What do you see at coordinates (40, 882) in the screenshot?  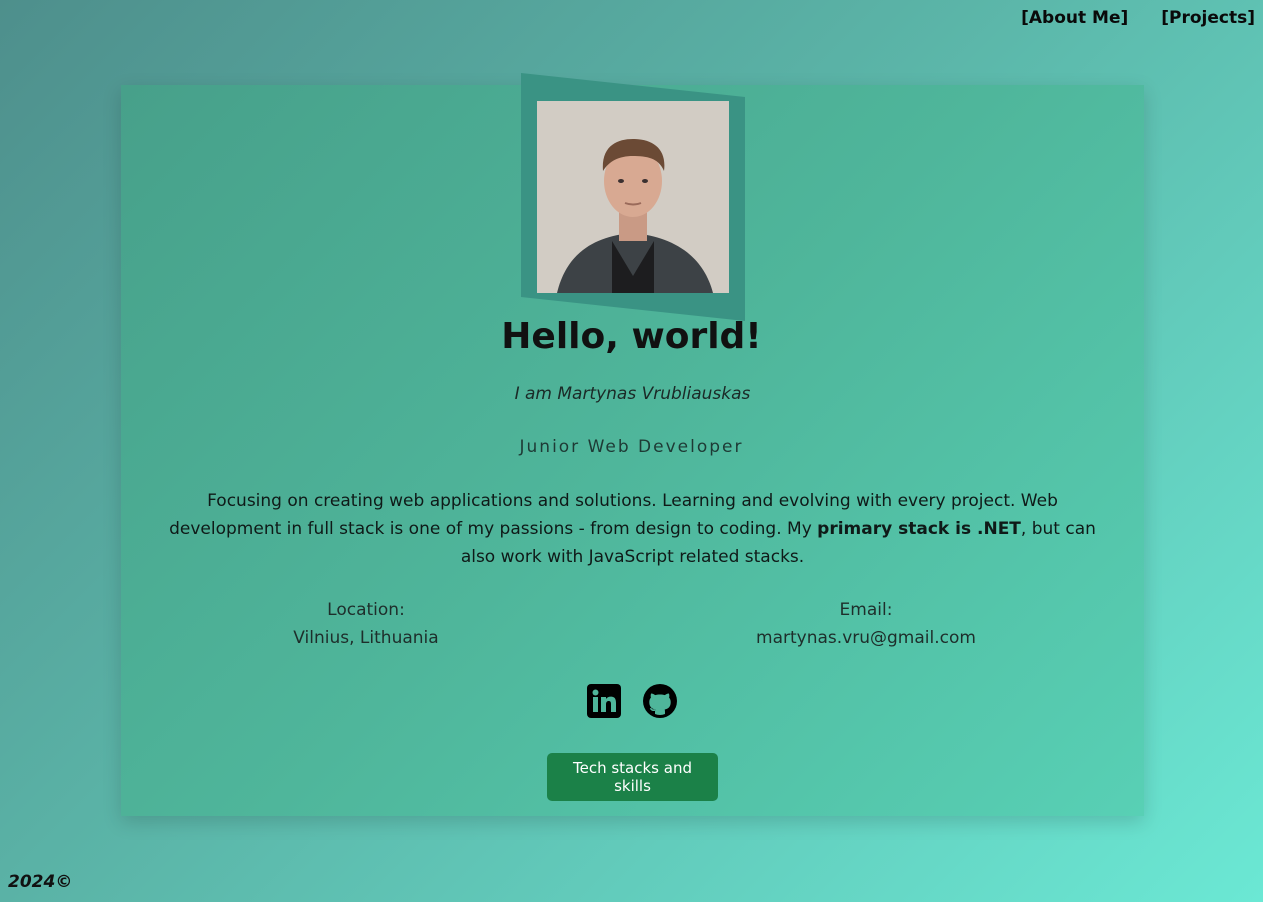 I see `footer-copyright: 2024©` at bounding box center [40, 882].